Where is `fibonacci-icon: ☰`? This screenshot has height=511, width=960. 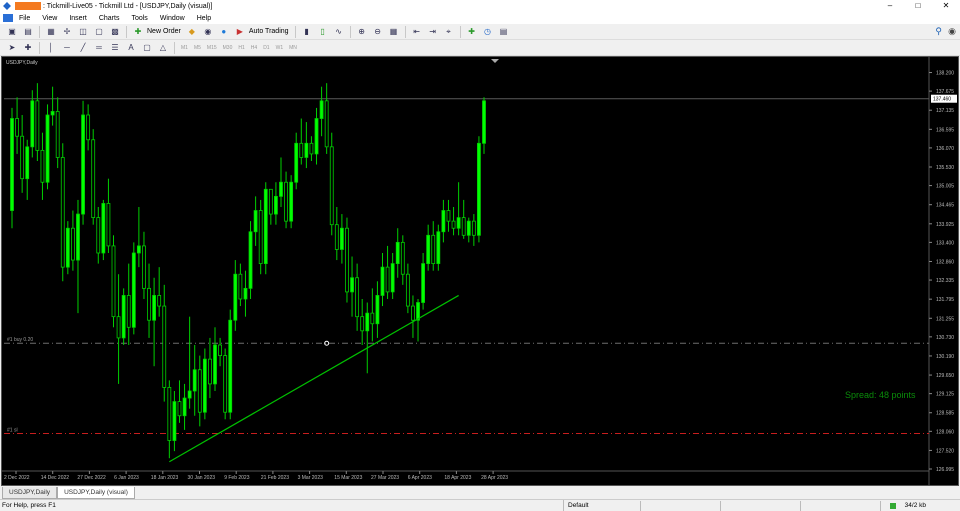 fibonacci-icon: ☰ is located at coordinates (115, 48).